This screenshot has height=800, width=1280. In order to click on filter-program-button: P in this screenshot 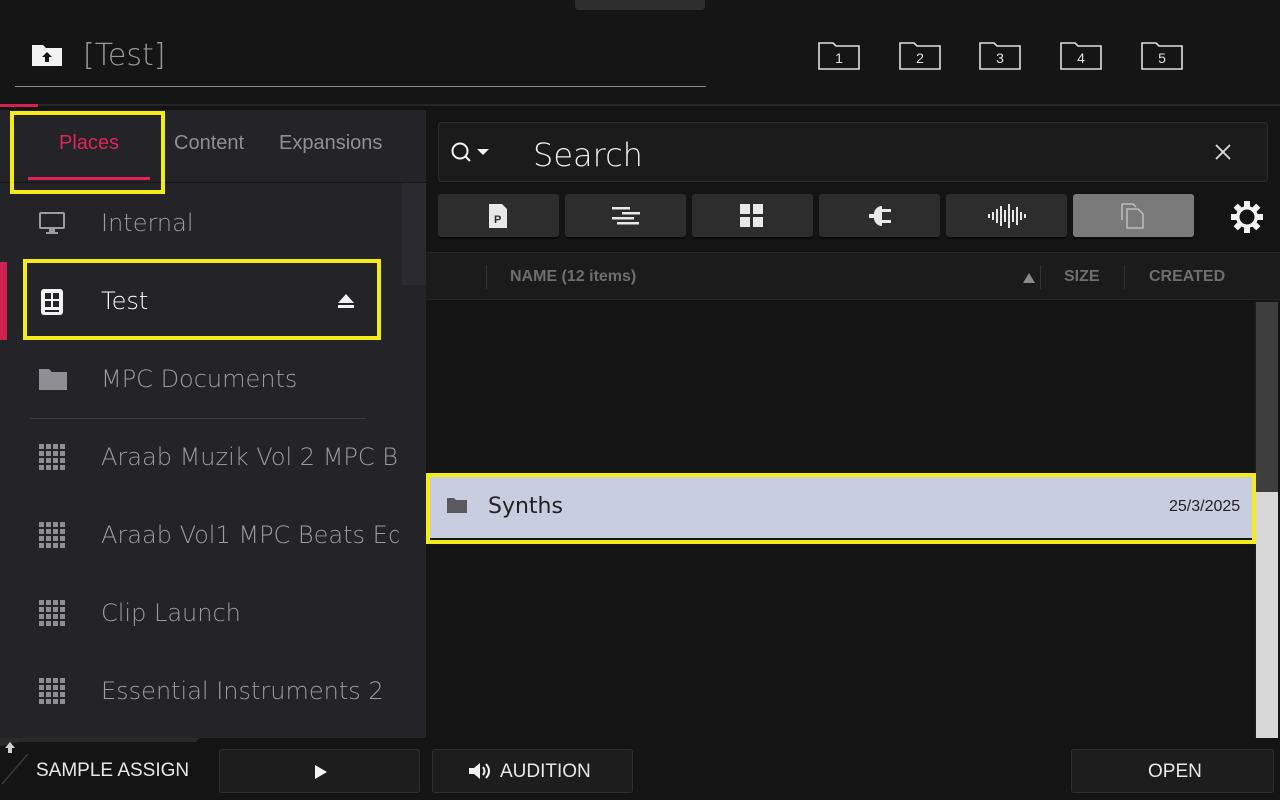, I will do `click(498, 215)`.